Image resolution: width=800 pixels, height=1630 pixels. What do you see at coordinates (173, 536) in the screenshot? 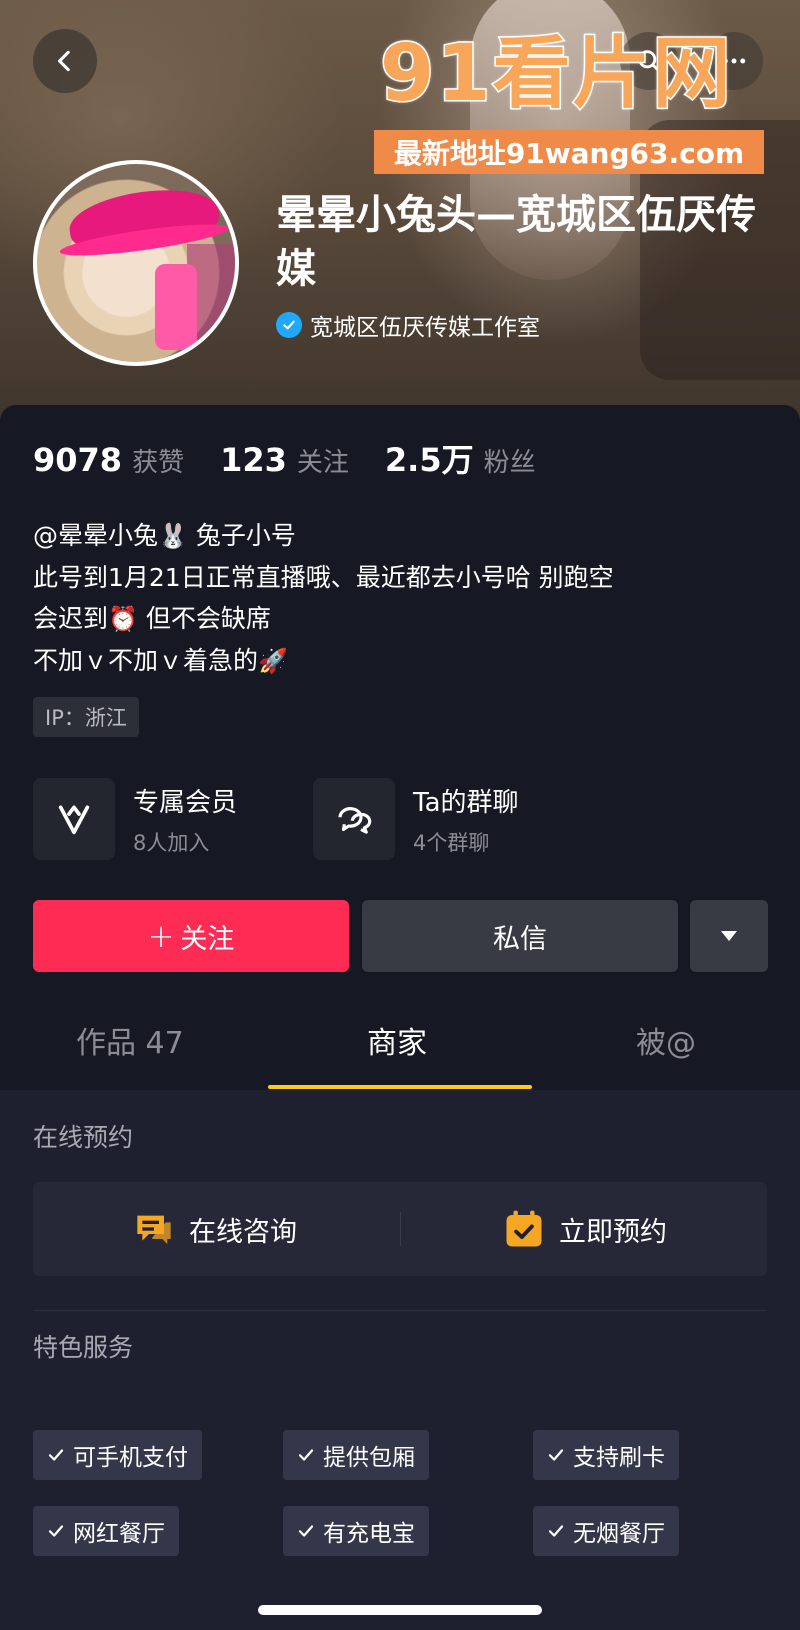
I see `rabbit-emoji-icon: 🐰` at bounding box center [173, 536].